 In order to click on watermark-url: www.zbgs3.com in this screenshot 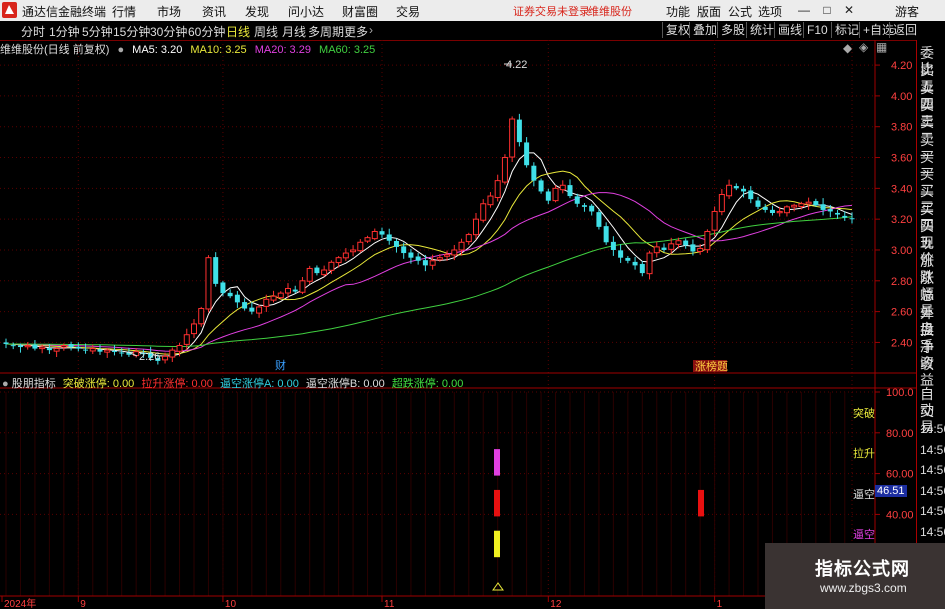, I will do `click(863, 588)`.